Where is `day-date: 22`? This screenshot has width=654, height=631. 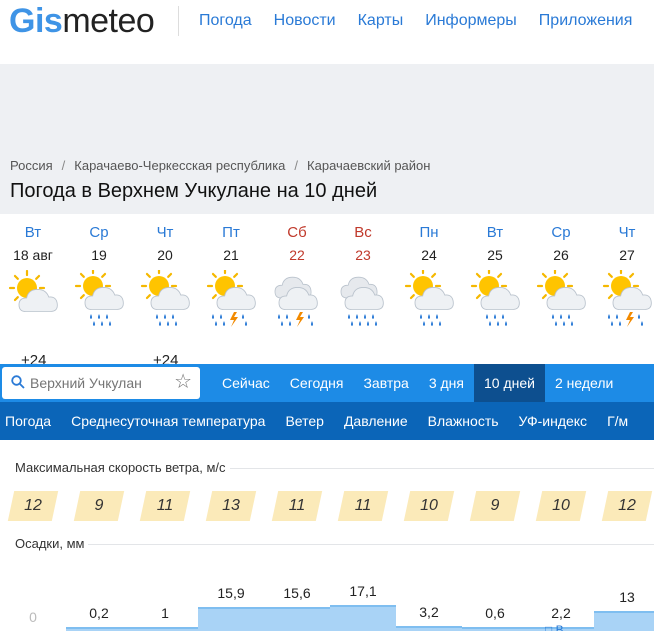 day-date: 22 is located at coordinates (297, 255).